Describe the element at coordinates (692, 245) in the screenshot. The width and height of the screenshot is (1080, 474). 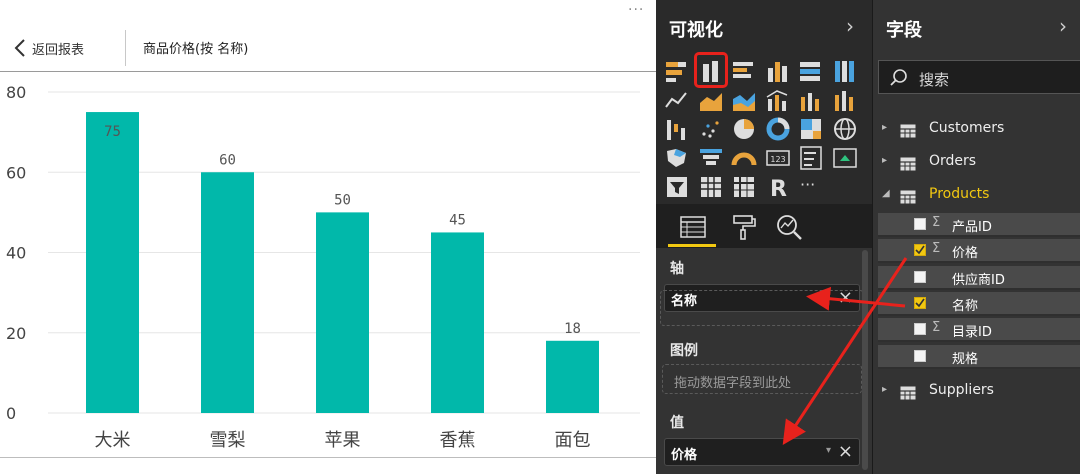
I see `active-tab-indicator` at that location.